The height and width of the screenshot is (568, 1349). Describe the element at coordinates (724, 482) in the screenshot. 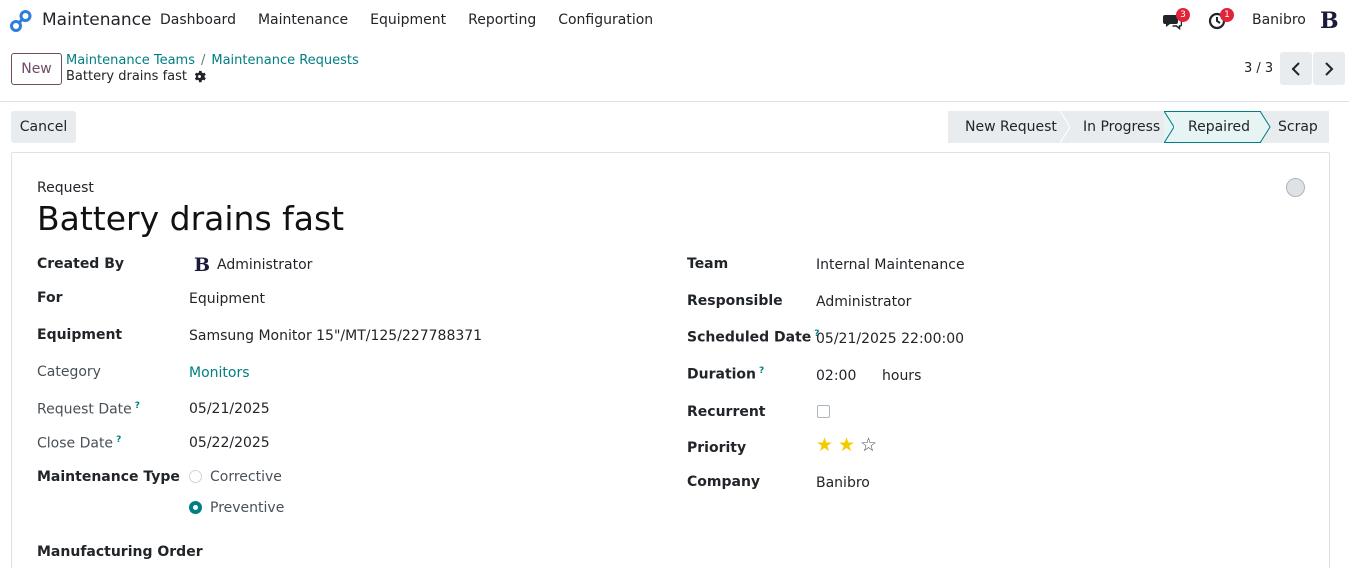

I see `company-label: Company` at that location.